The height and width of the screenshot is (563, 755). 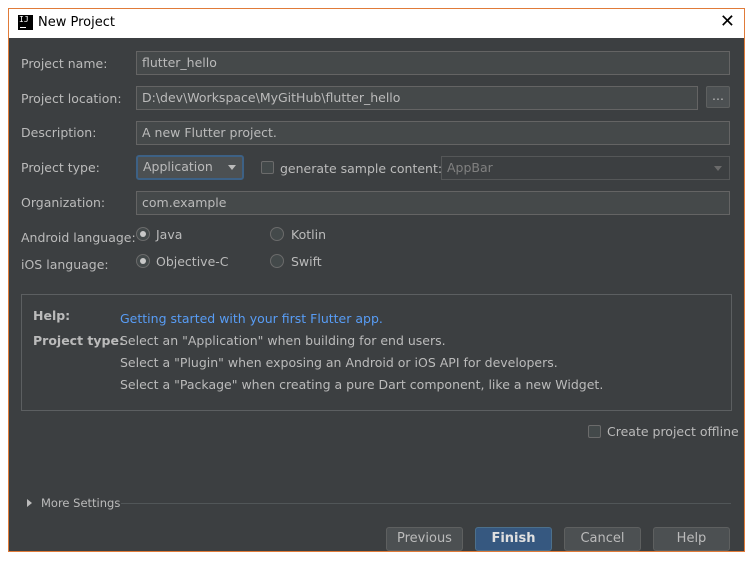 What do you see at coordinates (143, 261) in the screenshot?
I see `objective-c-radio` at bounding box center [143, 261].